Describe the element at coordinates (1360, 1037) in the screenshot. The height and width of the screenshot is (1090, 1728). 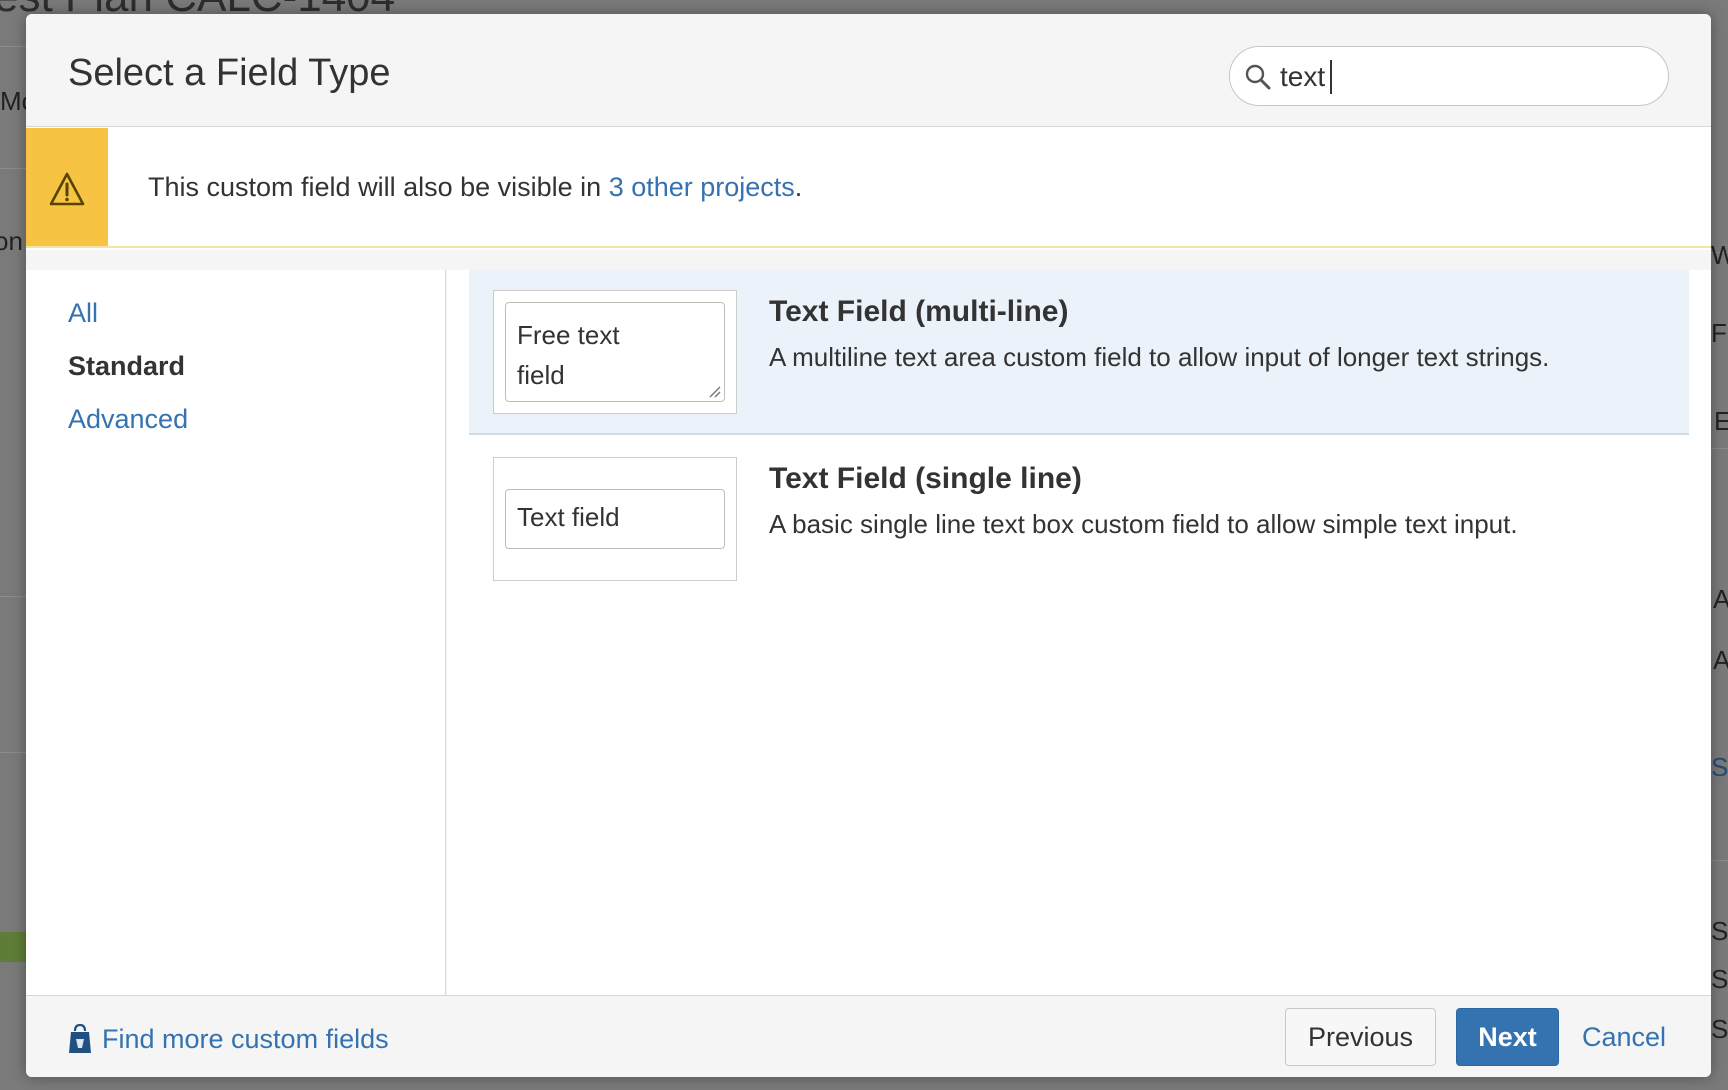
I see `previous-button: Previous` at that location.